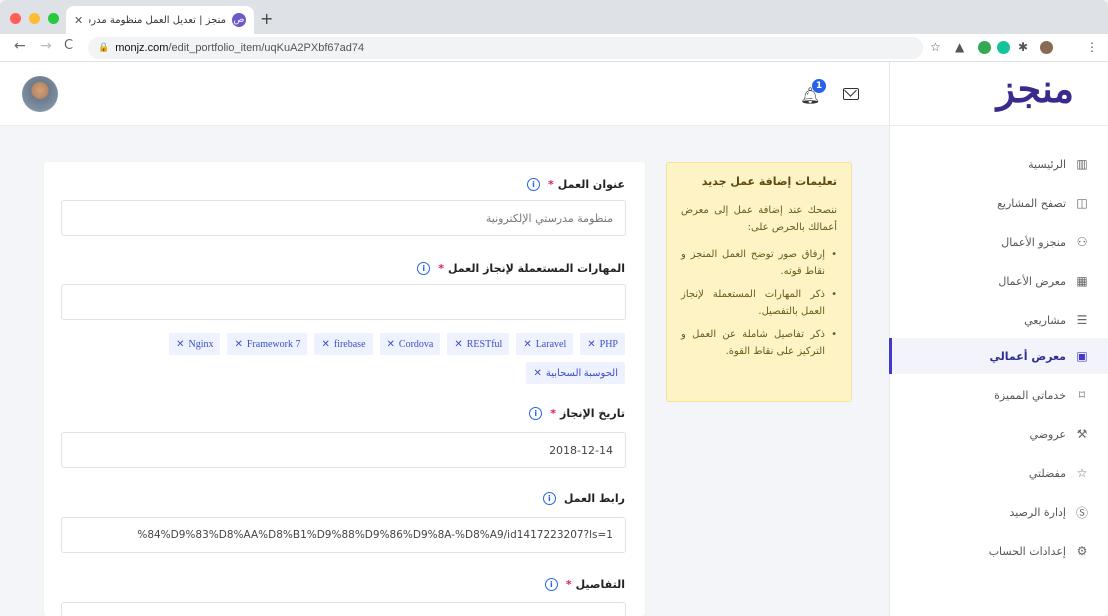 This screenshot has width=1108, height=616. Describe the element at coordinates (1047, 473) in the screenshot. I see `sidebar-item-label: مفضلتي` at that location.